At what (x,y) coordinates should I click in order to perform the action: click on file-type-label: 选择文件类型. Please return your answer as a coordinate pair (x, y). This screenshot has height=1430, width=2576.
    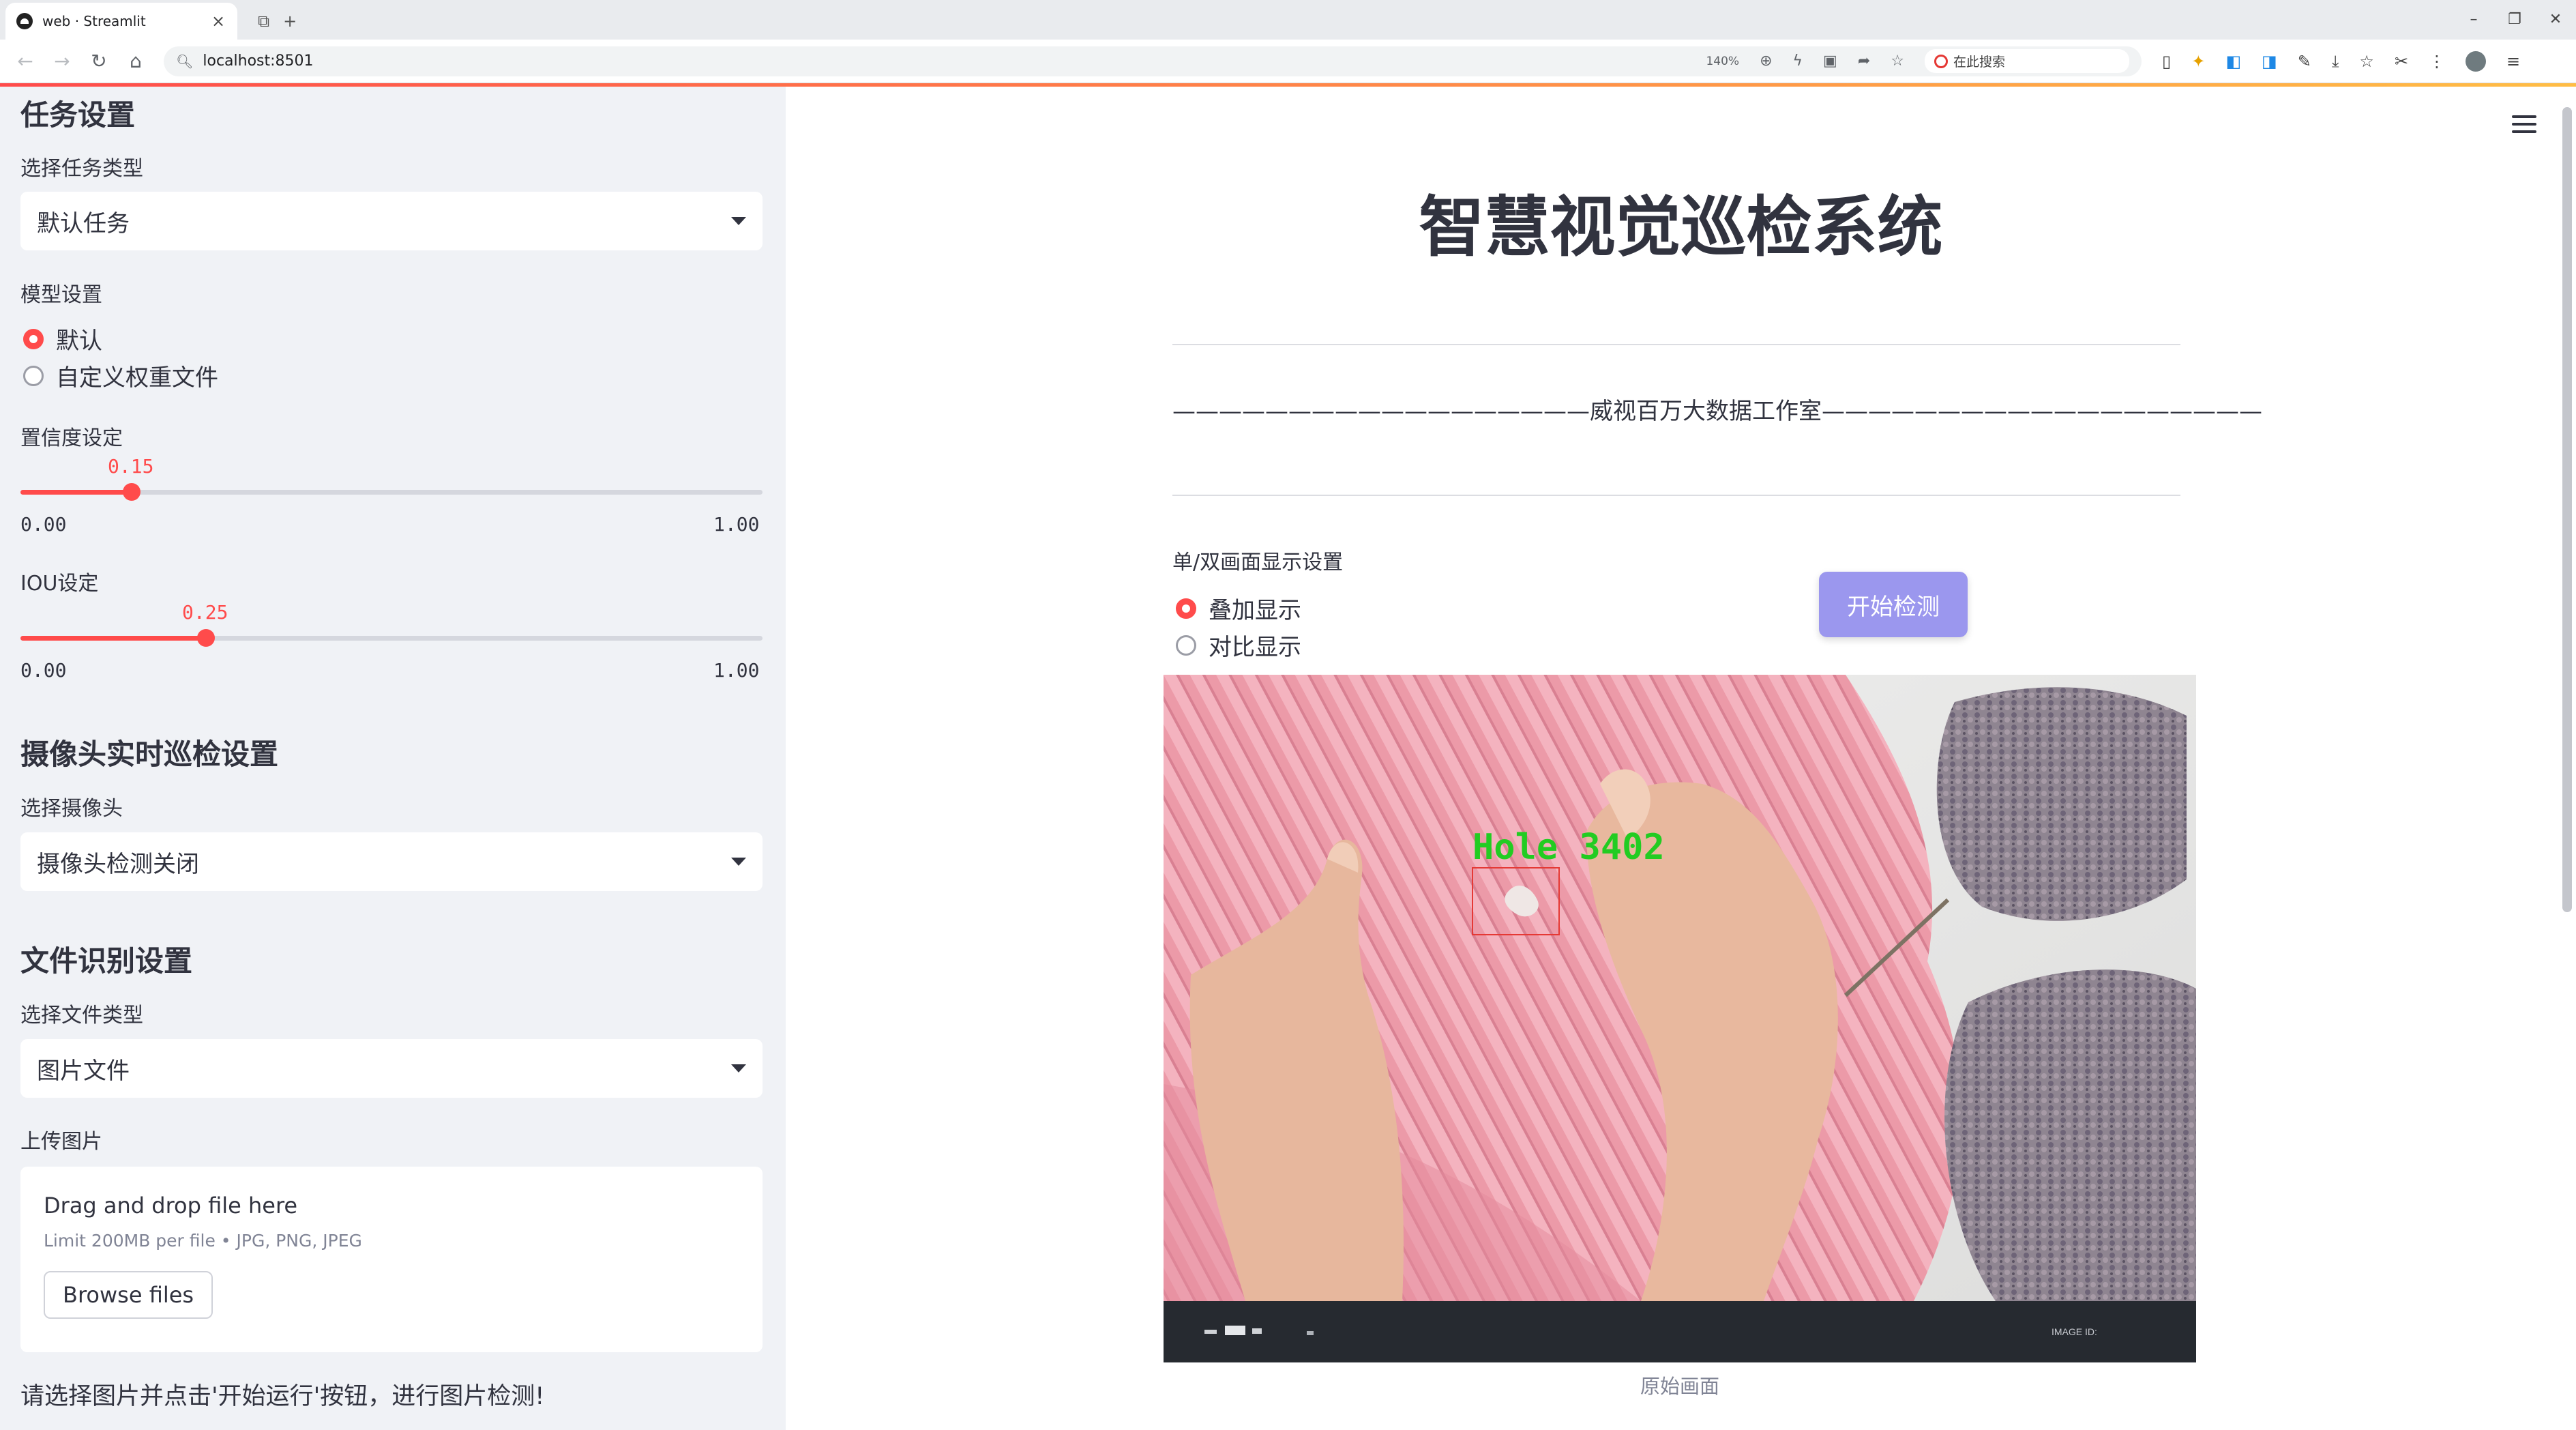
    Looking at the image, I should click on (81, 1016).